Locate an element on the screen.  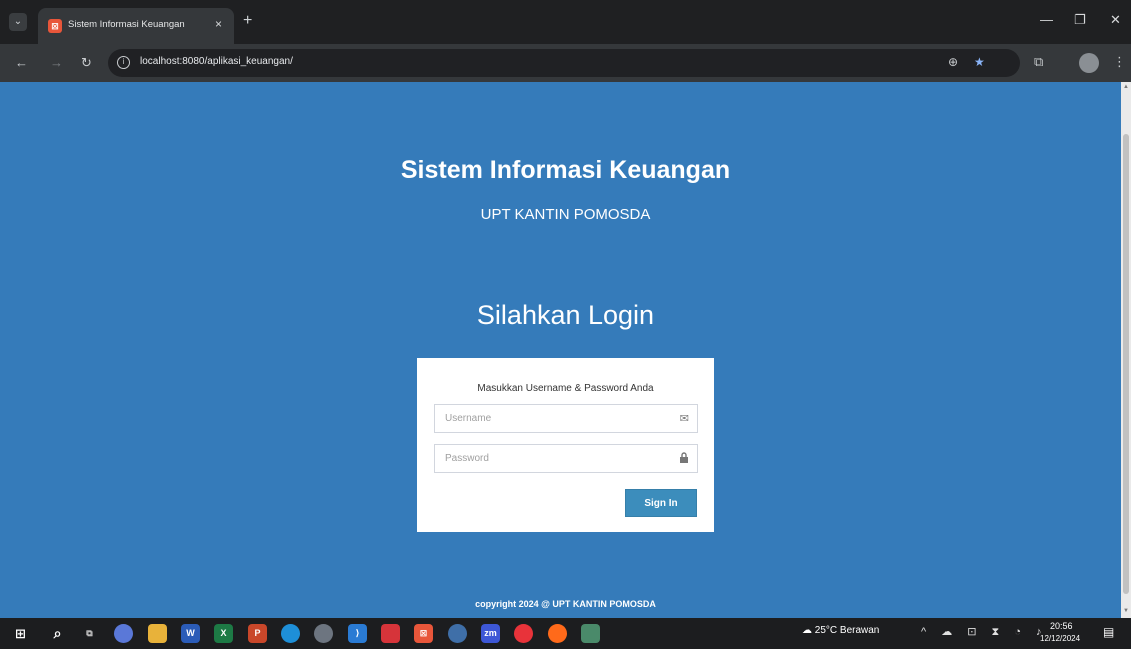
cloud-icon: ☁ is located at coordinates (808, 630).